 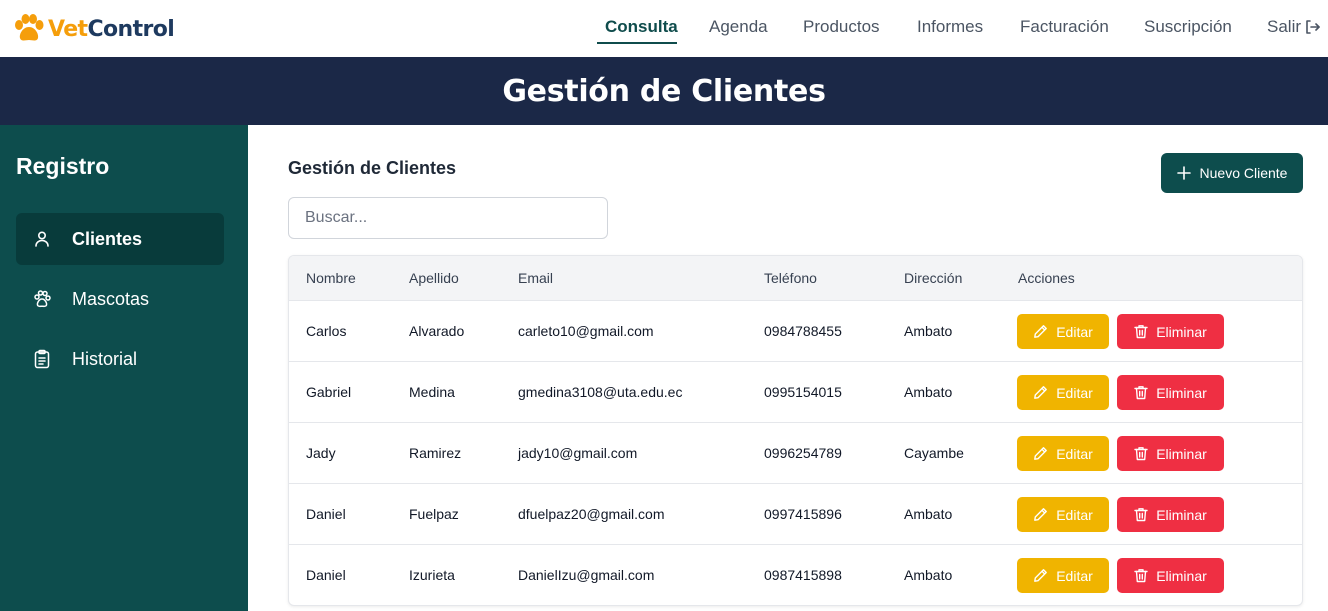 I want to click on cell-email: dfuelpaz20@gmail.com, so click(x=591, y=514).